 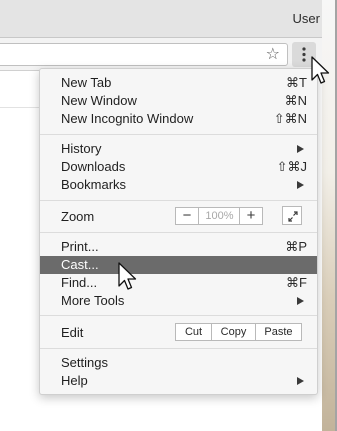 I want to click on paste-button: Paste, so click(x=278, y=332).